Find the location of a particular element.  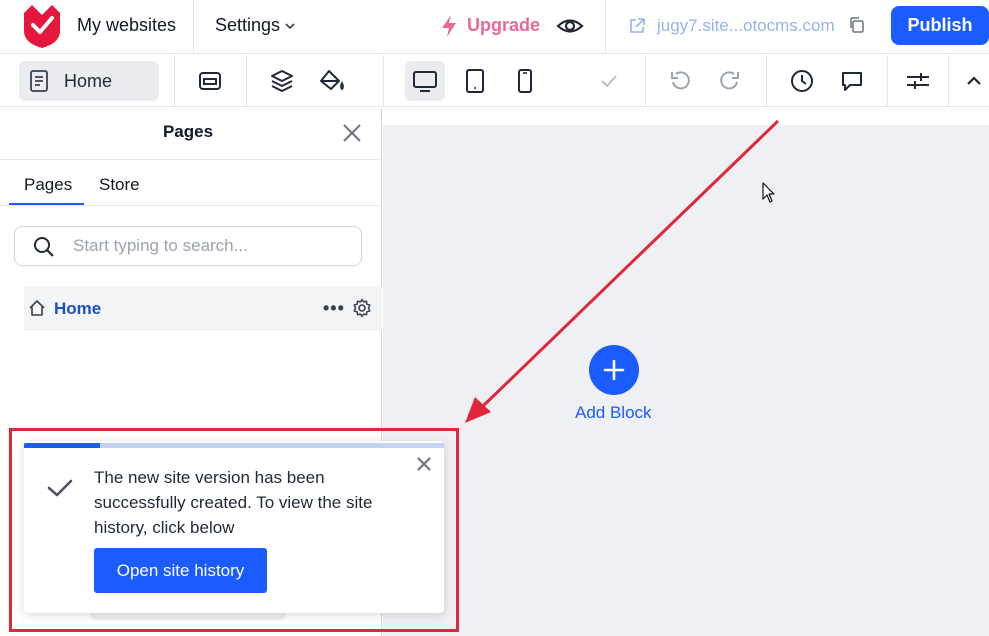

plus-icon is located at coordinates (614, 370).